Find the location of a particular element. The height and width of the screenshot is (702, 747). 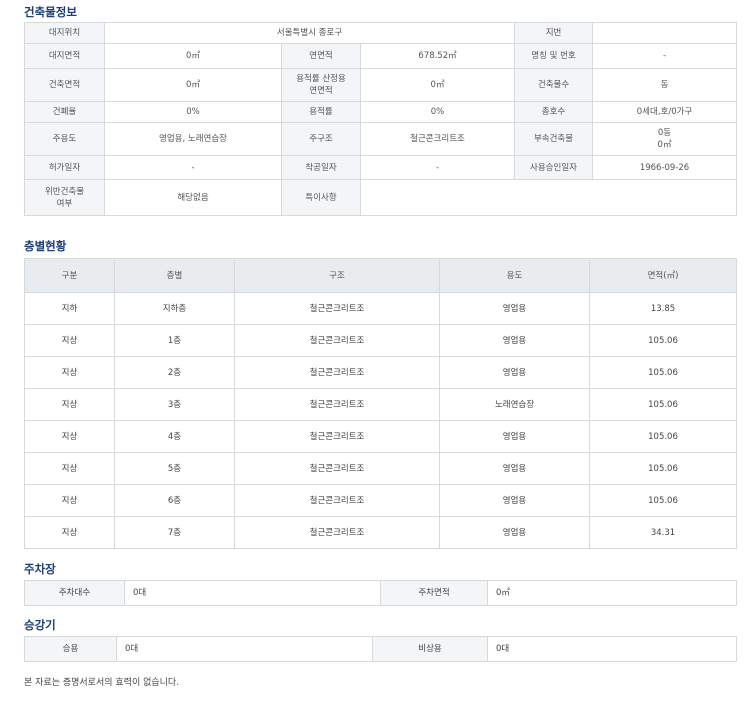

parking-title: 주차장 is located at coordinates (40, 569).